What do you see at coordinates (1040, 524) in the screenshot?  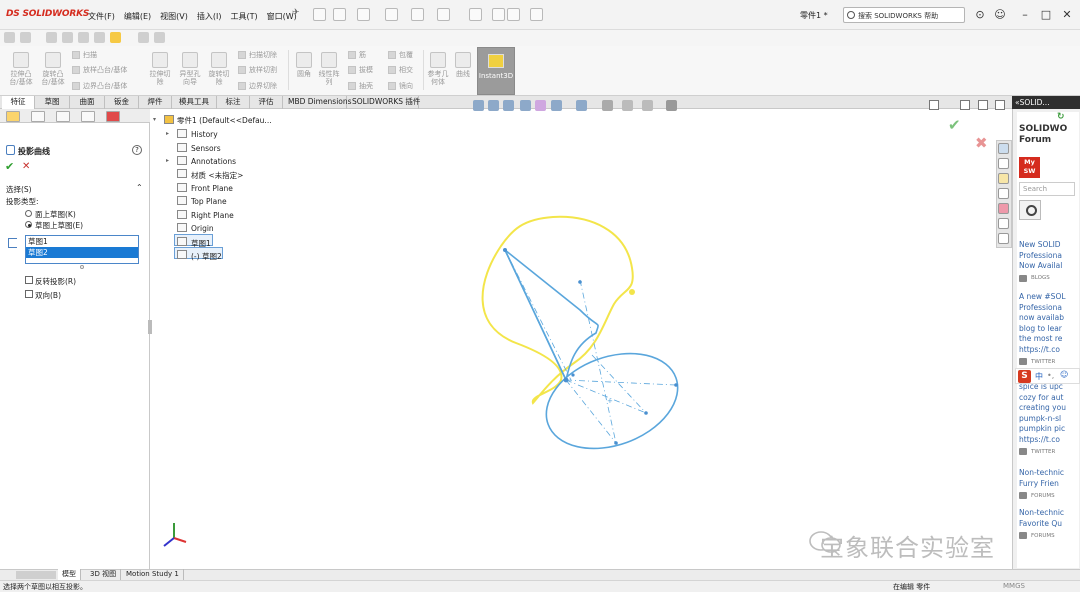 I see `news-line: Favorite Qu` at bounding box center [1040, 524].